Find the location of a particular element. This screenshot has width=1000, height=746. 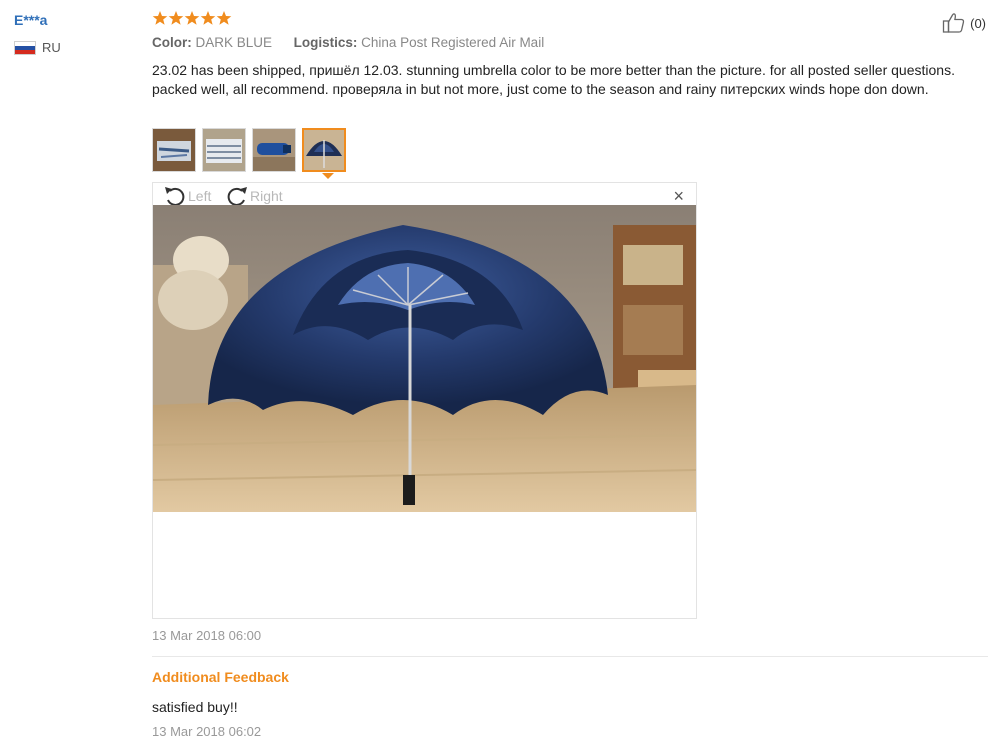

active-thumbnail-pointer is located at coordinates (328, 176).